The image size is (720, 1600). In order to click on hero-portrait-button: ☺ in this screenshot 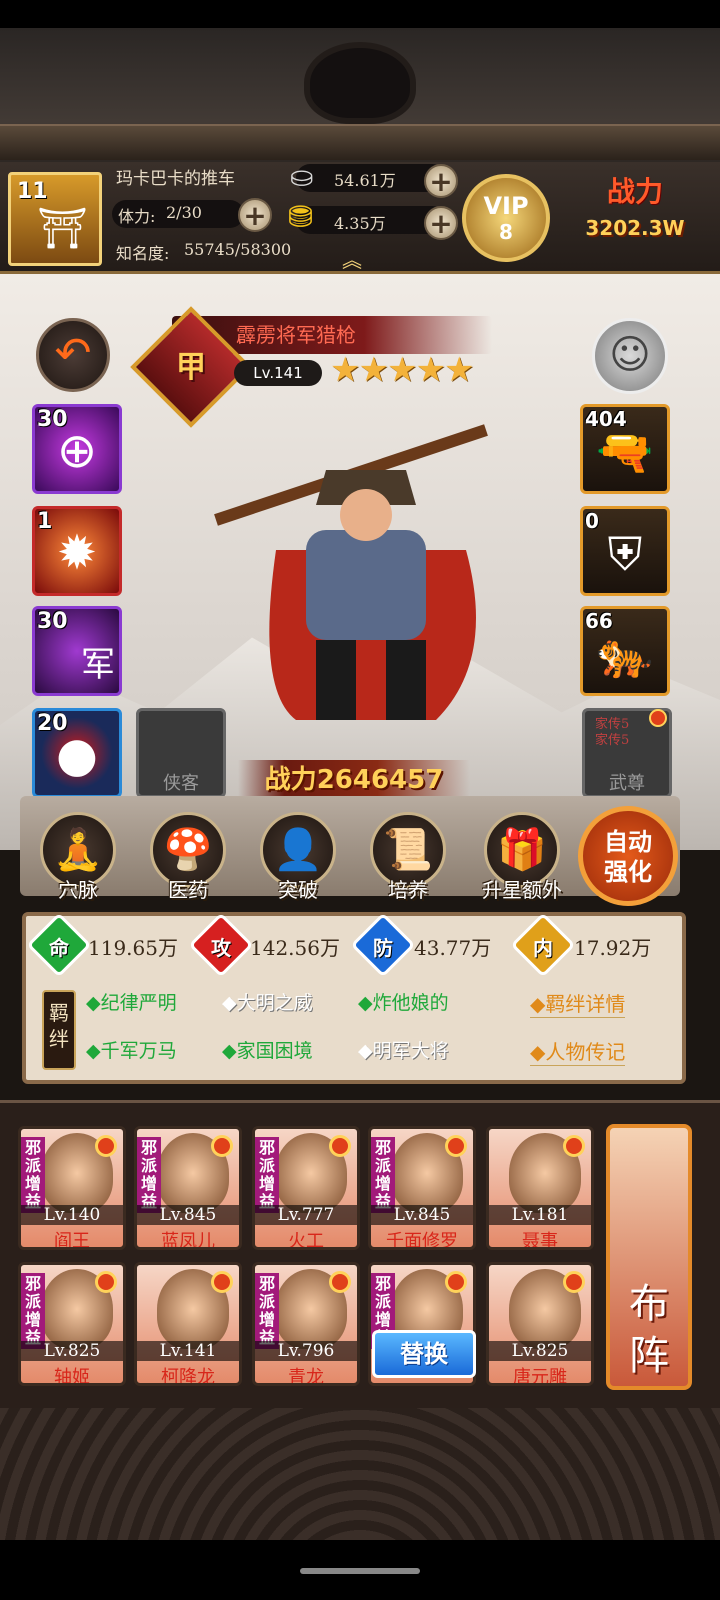, I will do `click(630, 356)`.